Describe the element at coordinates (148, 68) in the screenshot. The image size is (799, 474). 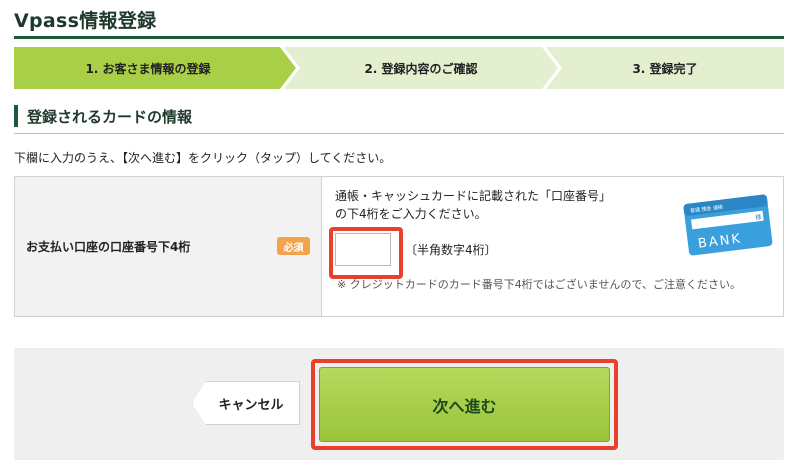
I see `step-1-label: 1. お客さま情報の登録` at that location.